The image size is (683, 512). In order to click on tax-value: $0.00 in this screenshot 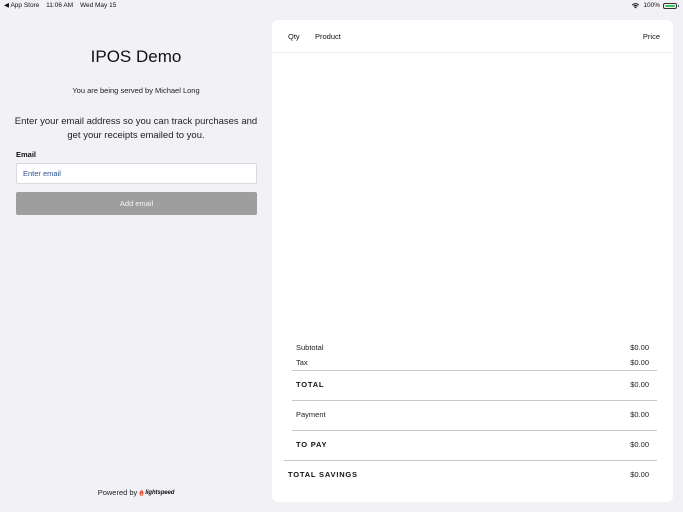, I will do `click(639, 362)`.